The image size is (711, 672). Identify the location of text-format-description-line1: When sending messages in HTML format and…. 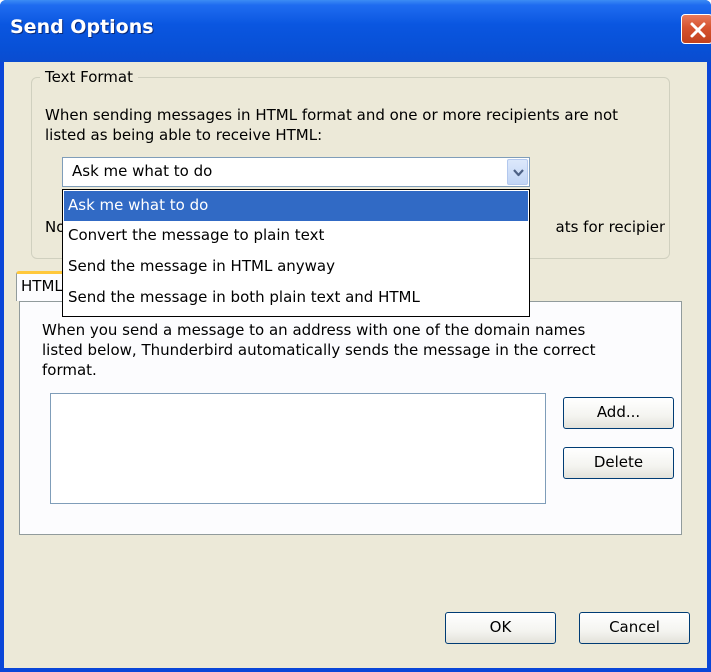
(332, 115).